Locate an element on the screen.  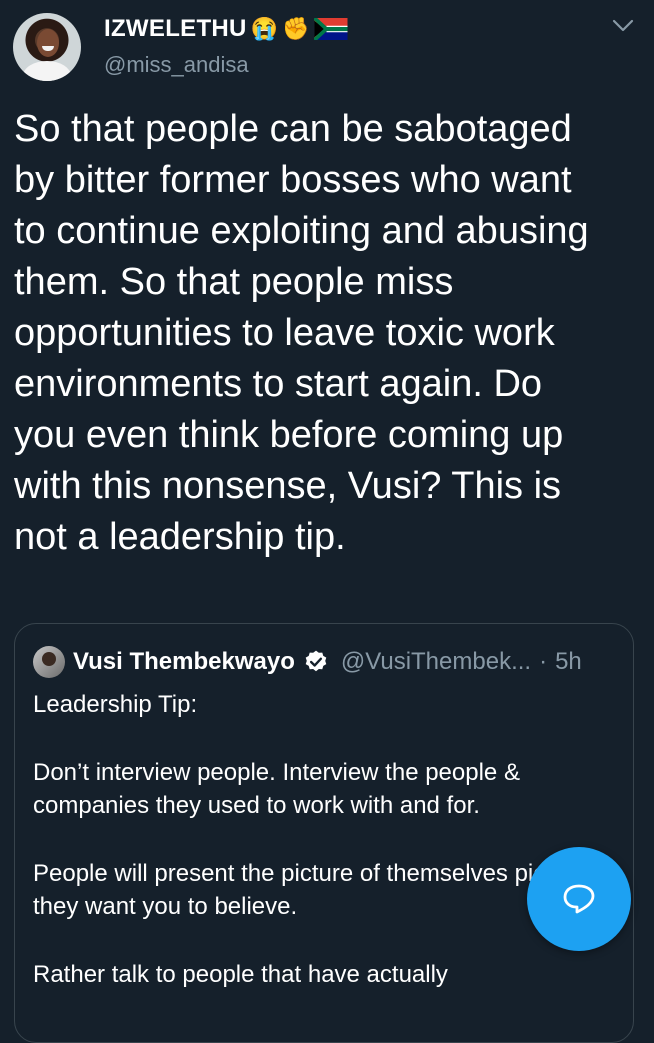
compose-reply-button is located at coordinates (579, 899).